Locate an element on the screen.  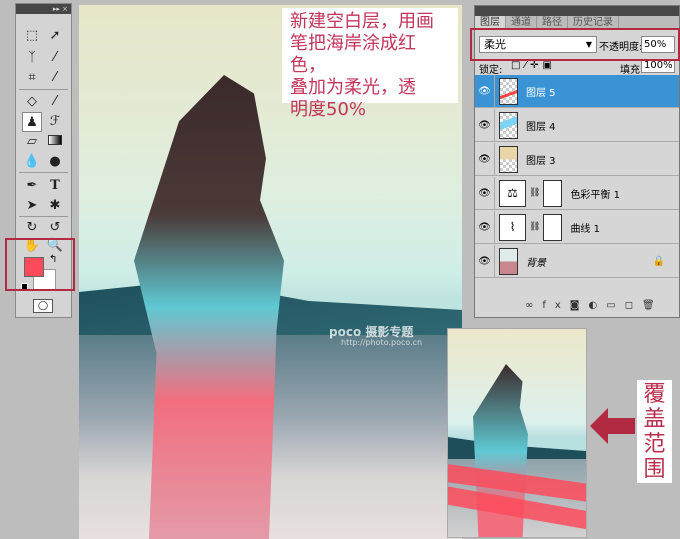
blend-highlight-box is located at coordinates (575, 44).